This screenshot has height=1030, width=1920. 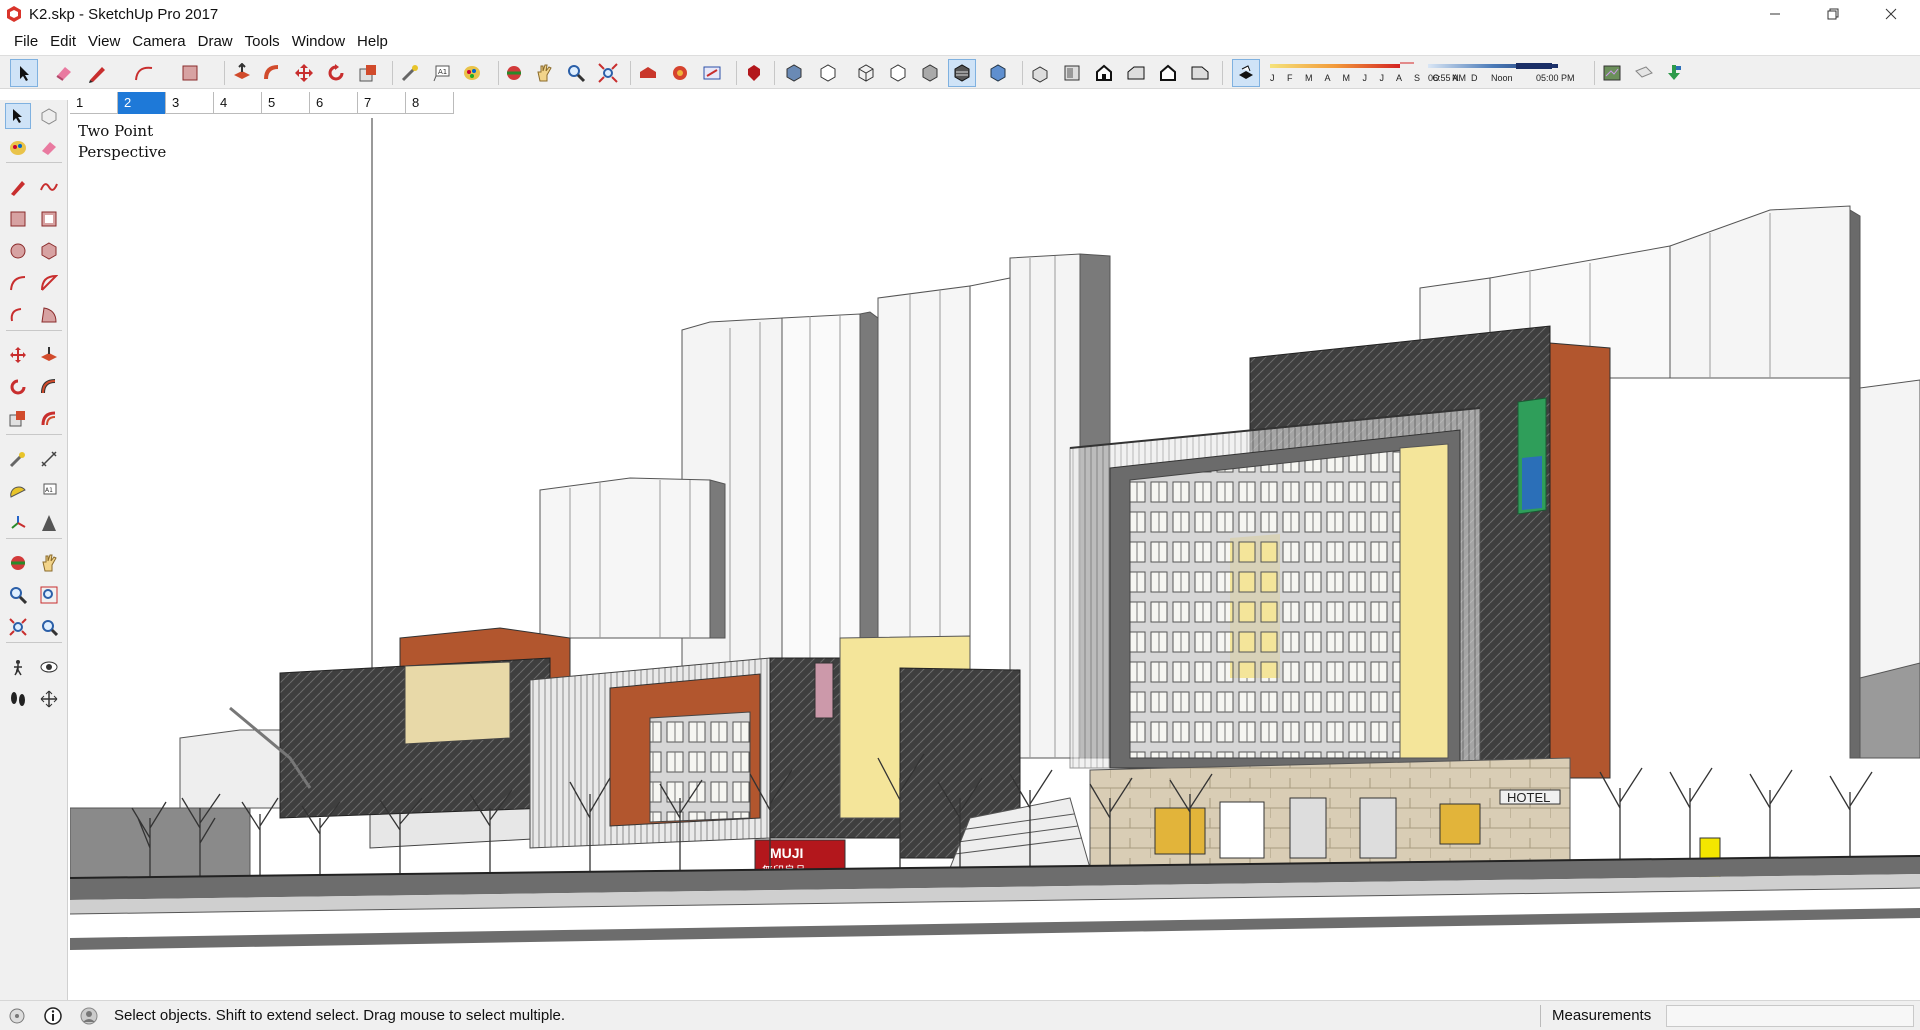 What do you see at coordinates (1200, 73) in the screenshot?
I see `left-view-icon` at bounding box center [1200, 73].